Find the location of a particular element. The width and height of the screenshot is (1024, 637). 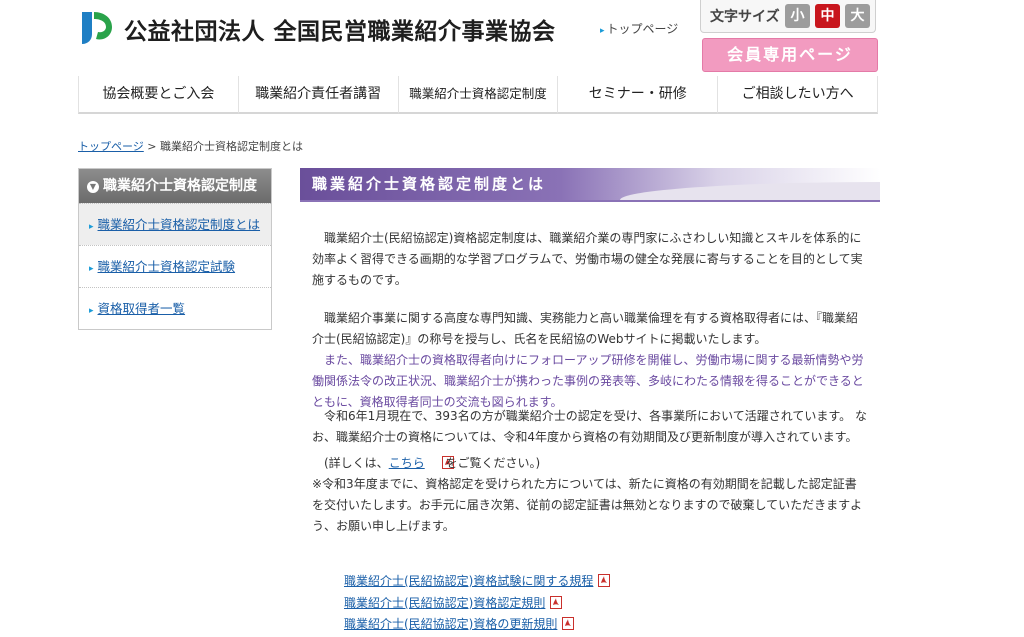

font-size-large-button: 大 is located at coordinates (857, 16).